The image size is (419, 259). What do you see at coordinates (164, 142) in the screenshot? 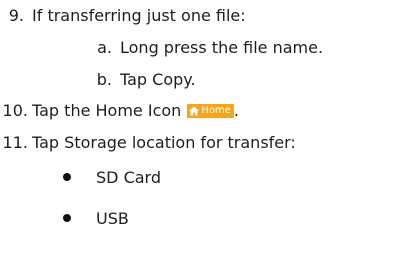
I see `step-text: Tap Storage location for transfer:` at bounding box center [164, 142].